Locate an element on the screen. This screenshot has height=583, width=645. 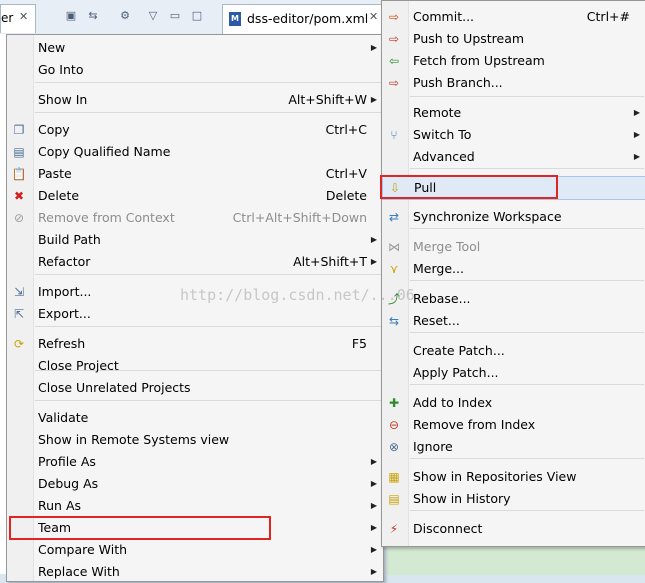
menu-item-label: Close Unrelated Projects is located at coordinates (114, 387).